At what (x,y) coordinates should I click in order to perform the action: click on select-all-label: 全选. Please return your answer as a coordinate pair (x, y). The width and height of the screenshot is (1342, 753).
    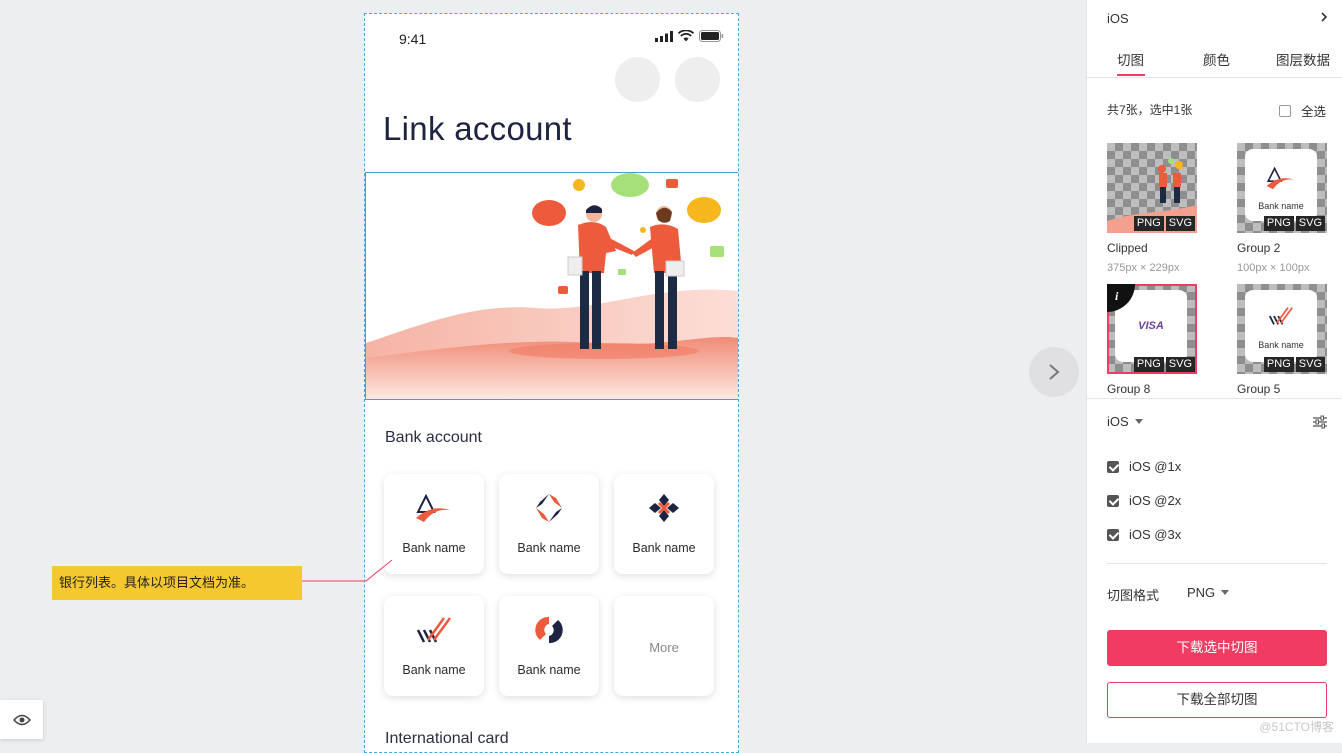
    Looking at the image, I should click on (1314, 112).